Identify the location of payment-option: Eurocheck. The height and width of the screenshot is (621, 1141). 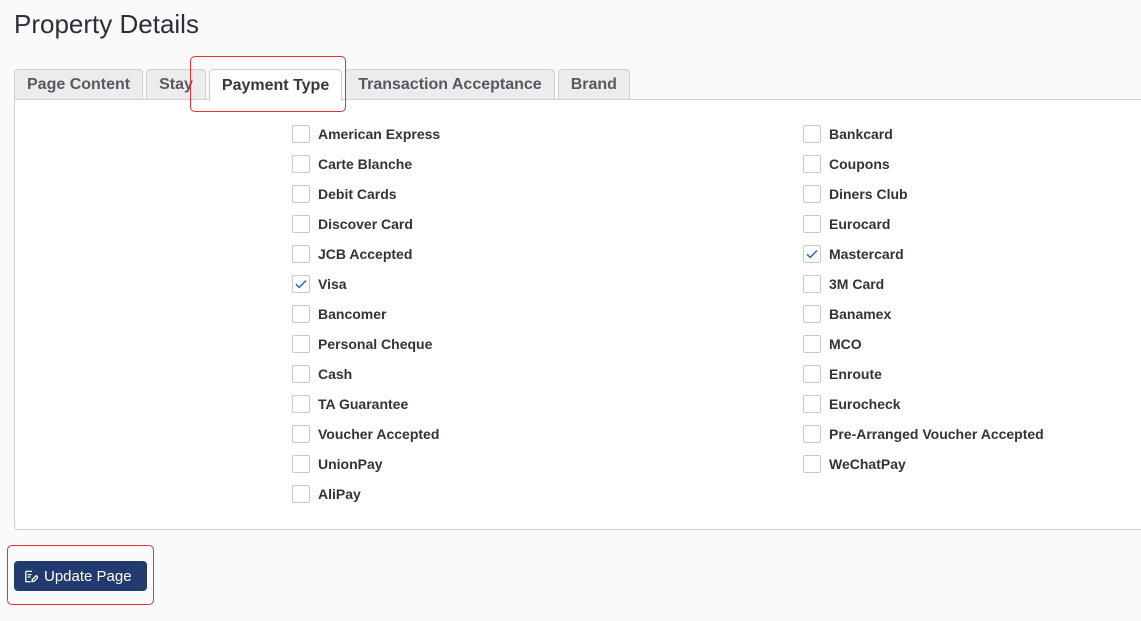
(923, 404).